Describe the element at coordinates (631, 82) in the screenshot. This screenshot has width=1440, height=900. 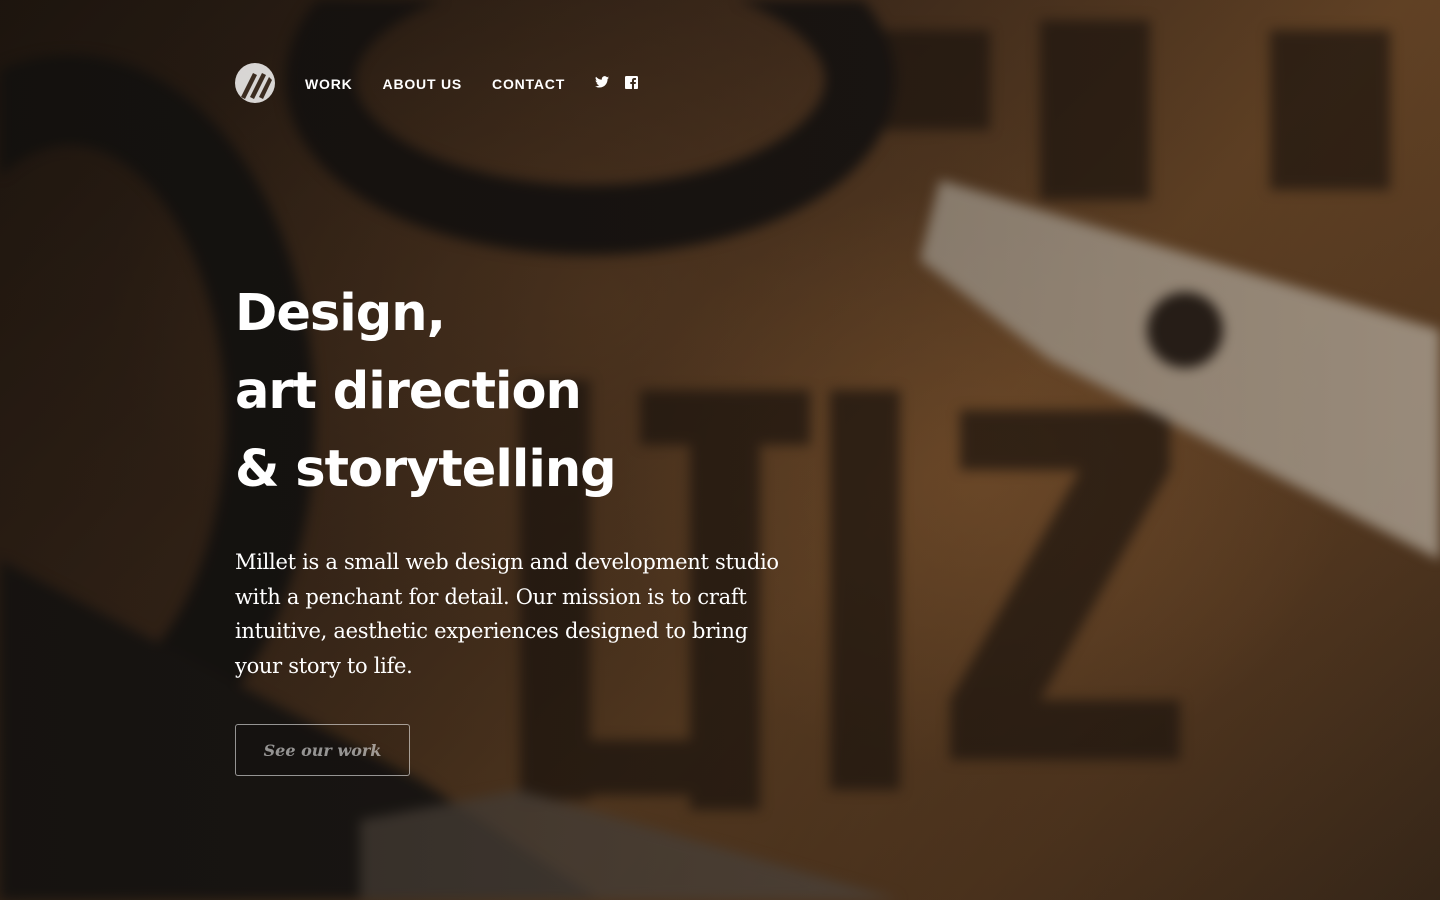
I see `facebook-icon` at that location.